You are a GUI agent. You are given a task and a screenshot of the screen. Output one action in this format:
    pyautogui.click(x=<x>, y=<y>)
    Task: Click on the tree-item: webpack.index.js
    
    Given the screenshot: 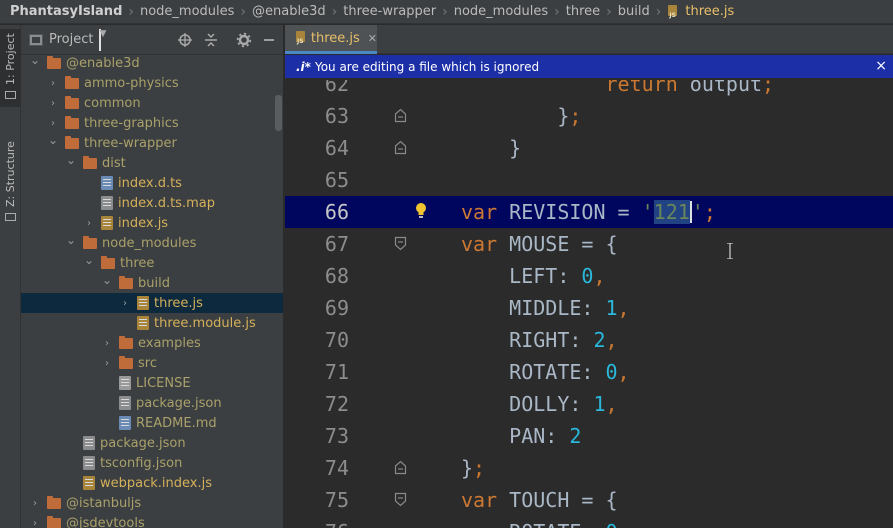 What is the action you would take?
    pyautogui.click(x=152, y=483)
    